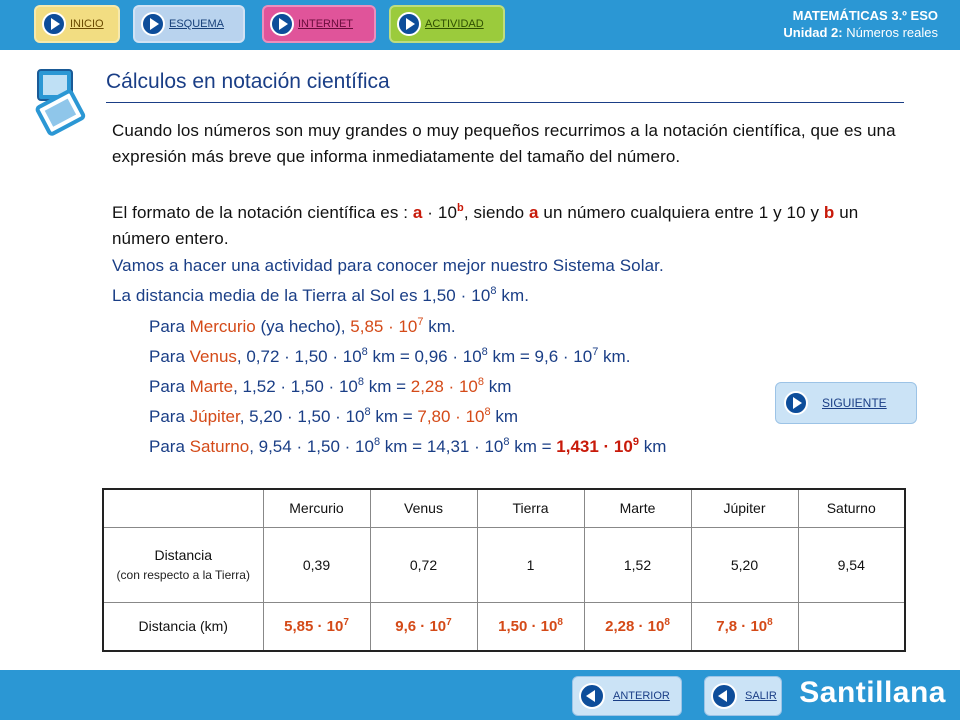 The height and width of the screenshot is (720, 960). What do you see at coordinates (302, 416) in the screenshot?
I see `text: , 5,20 · 1,50 · 10` at bounding box center [302, 416].